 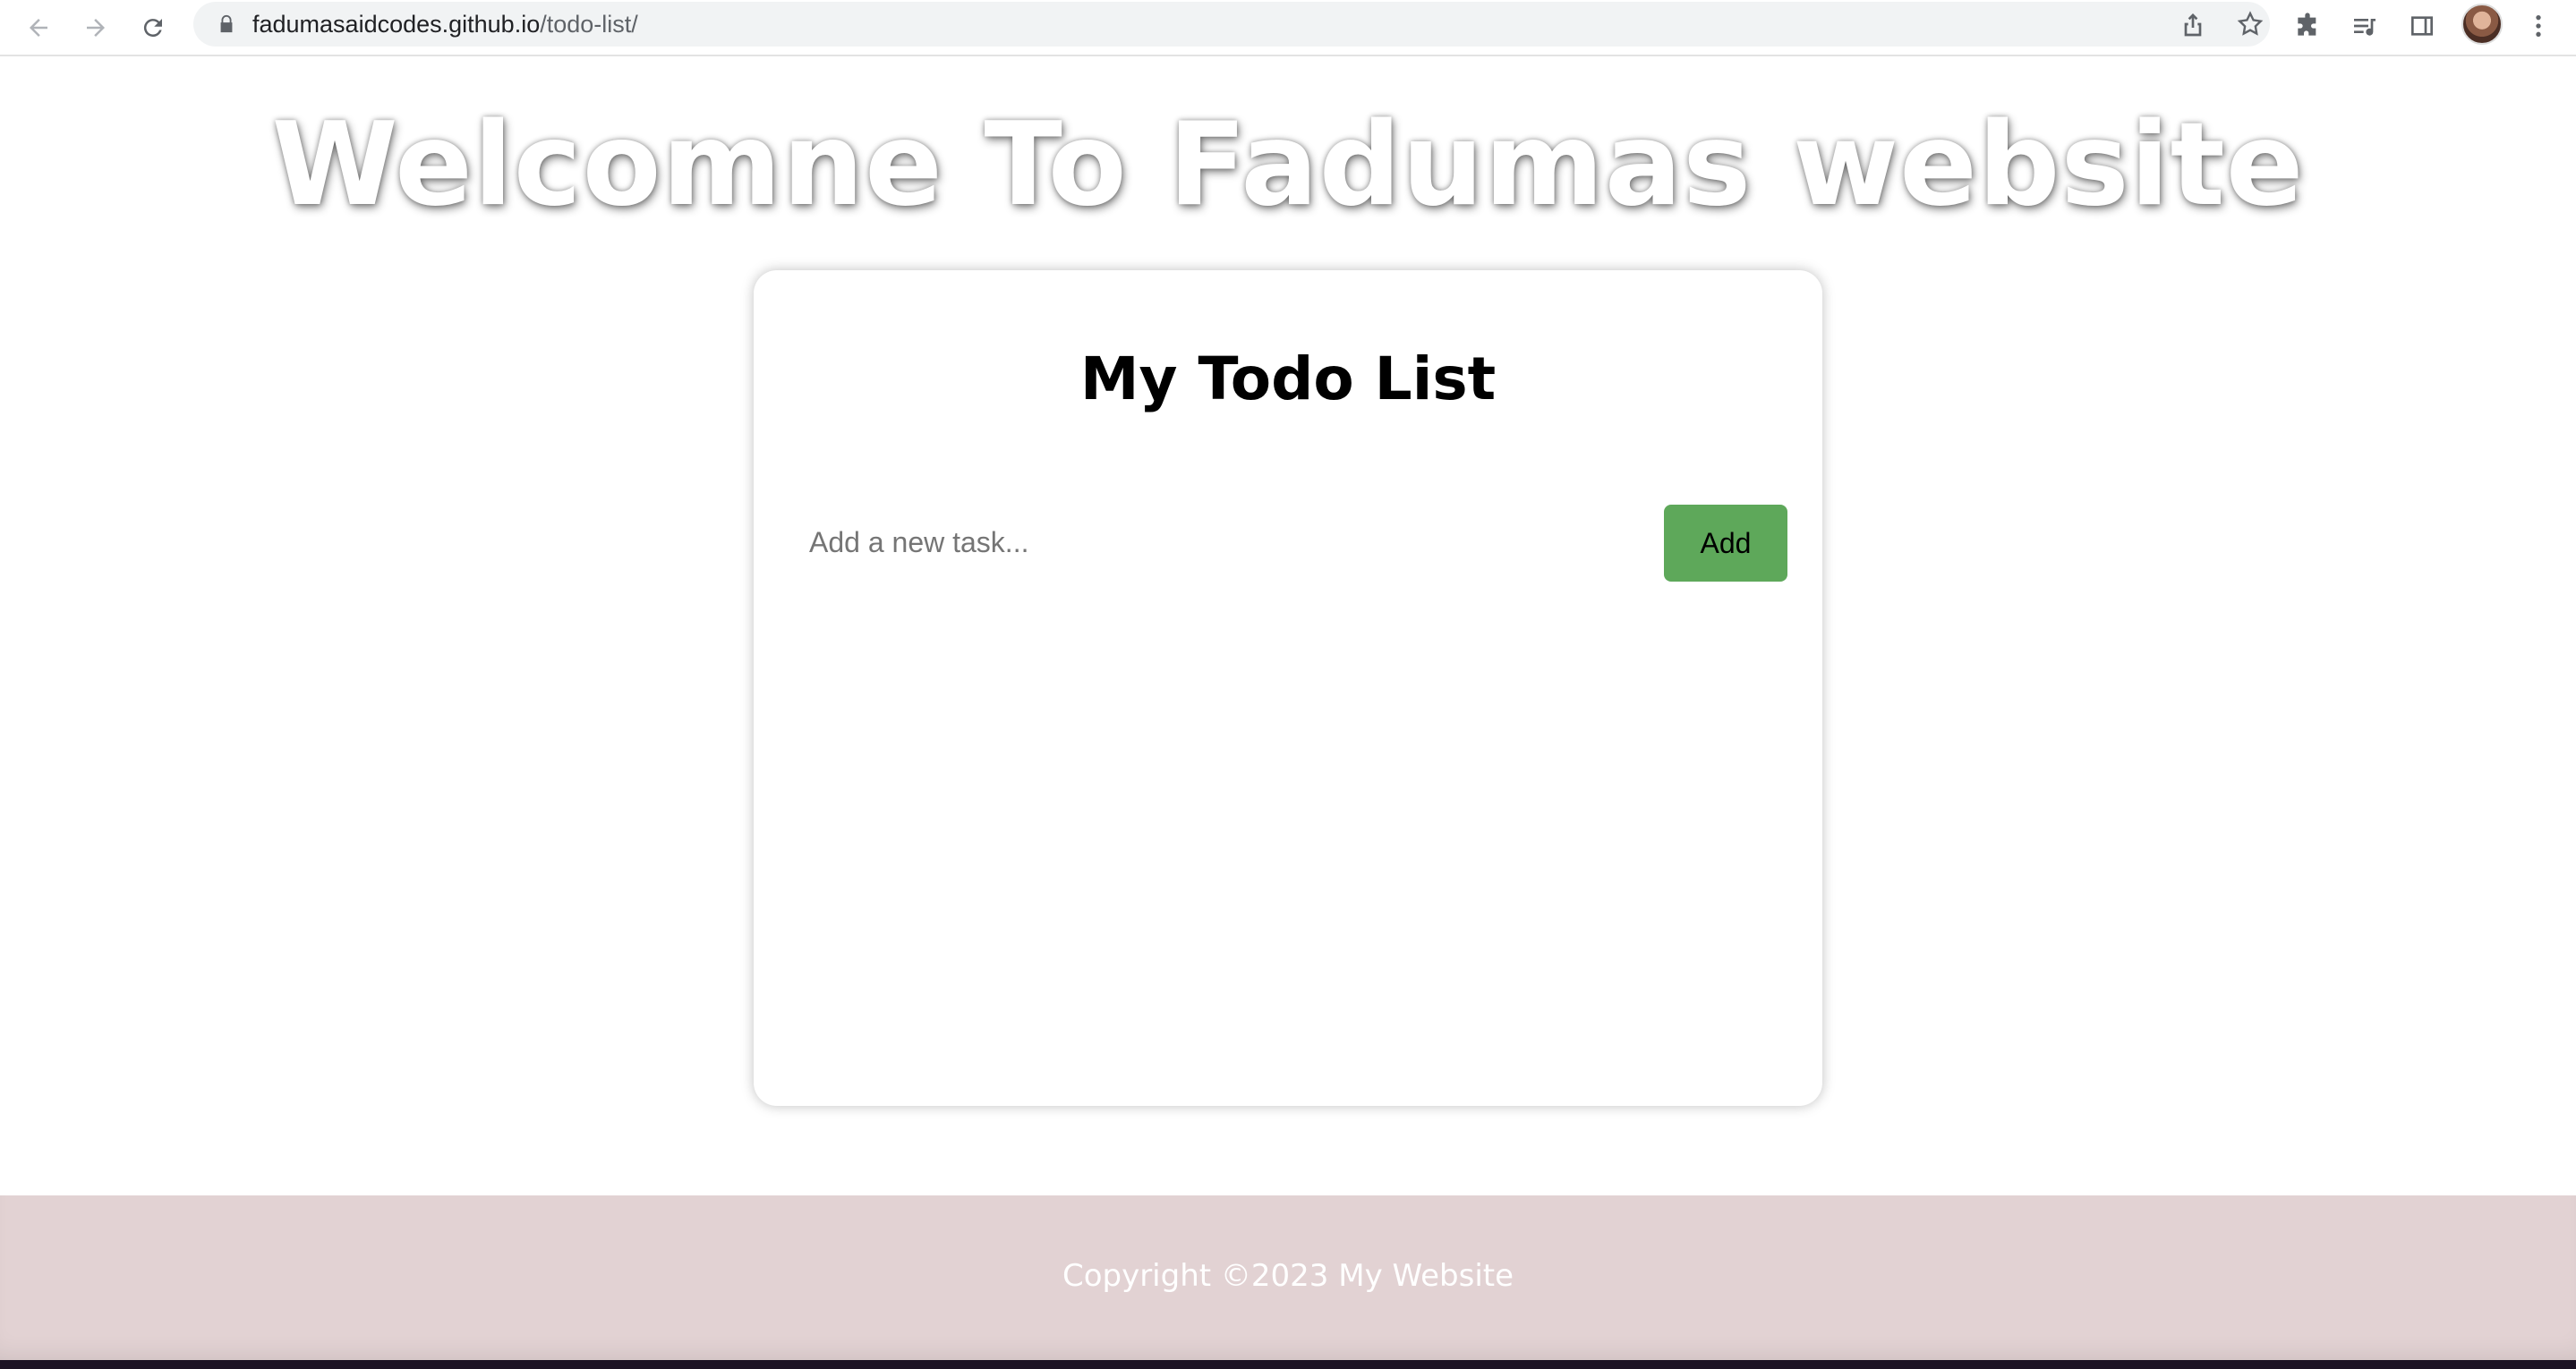 What do you see at coordinates (1725, 543) in the screenshot?
I see `add-task-button: Add` at bounding box center [1725, 543].